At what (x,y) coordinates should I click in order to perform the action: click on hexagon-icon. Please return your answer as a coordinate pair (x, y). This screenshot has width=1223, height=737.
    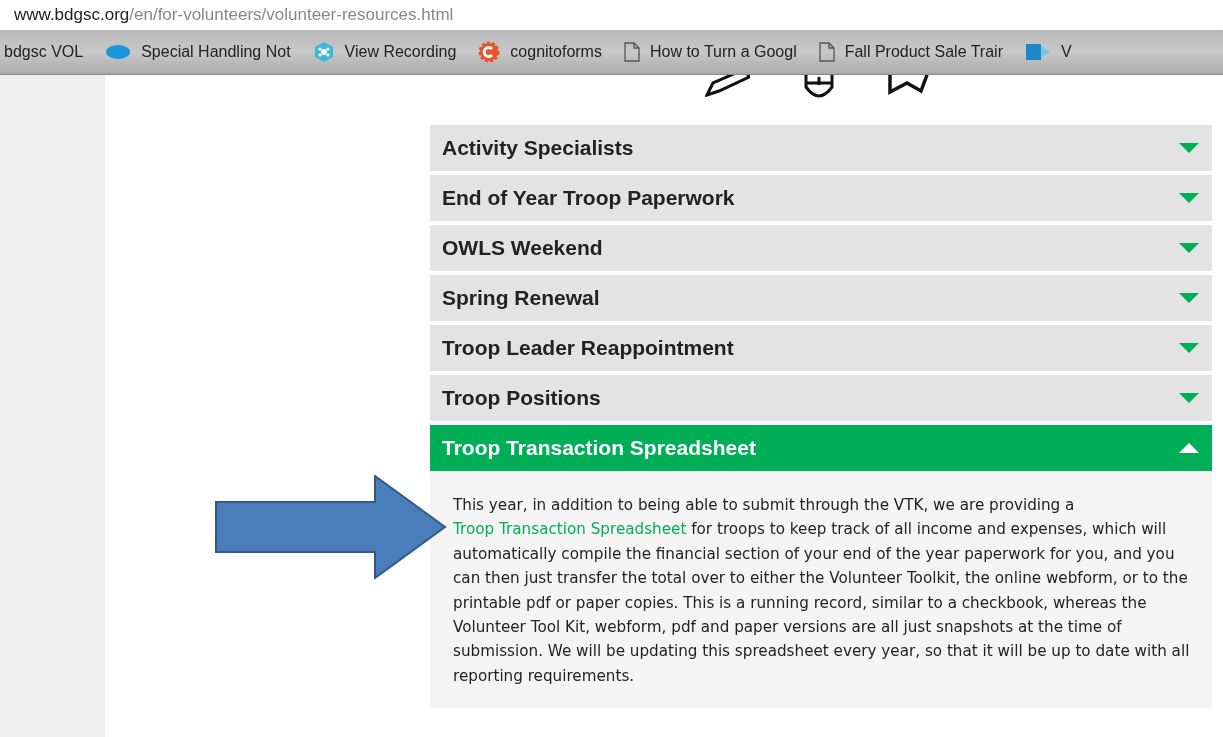
    Looking at the image, I should click on (323, 52).